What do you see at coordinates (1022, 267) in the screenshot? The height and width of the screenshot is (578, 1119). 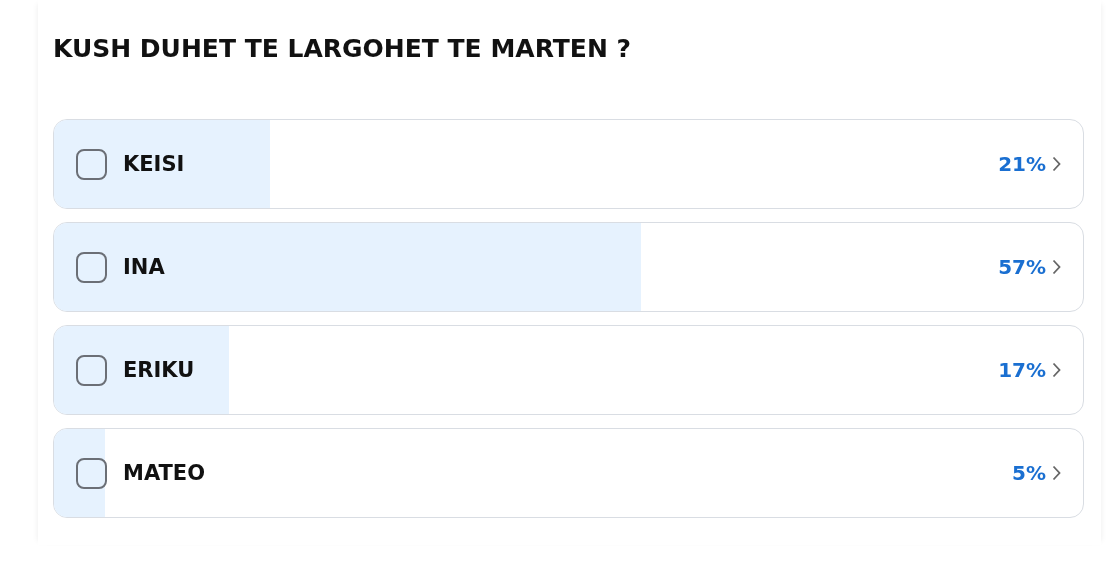 I see `vote-percent: 57%` at bounding box center [1022, 267].